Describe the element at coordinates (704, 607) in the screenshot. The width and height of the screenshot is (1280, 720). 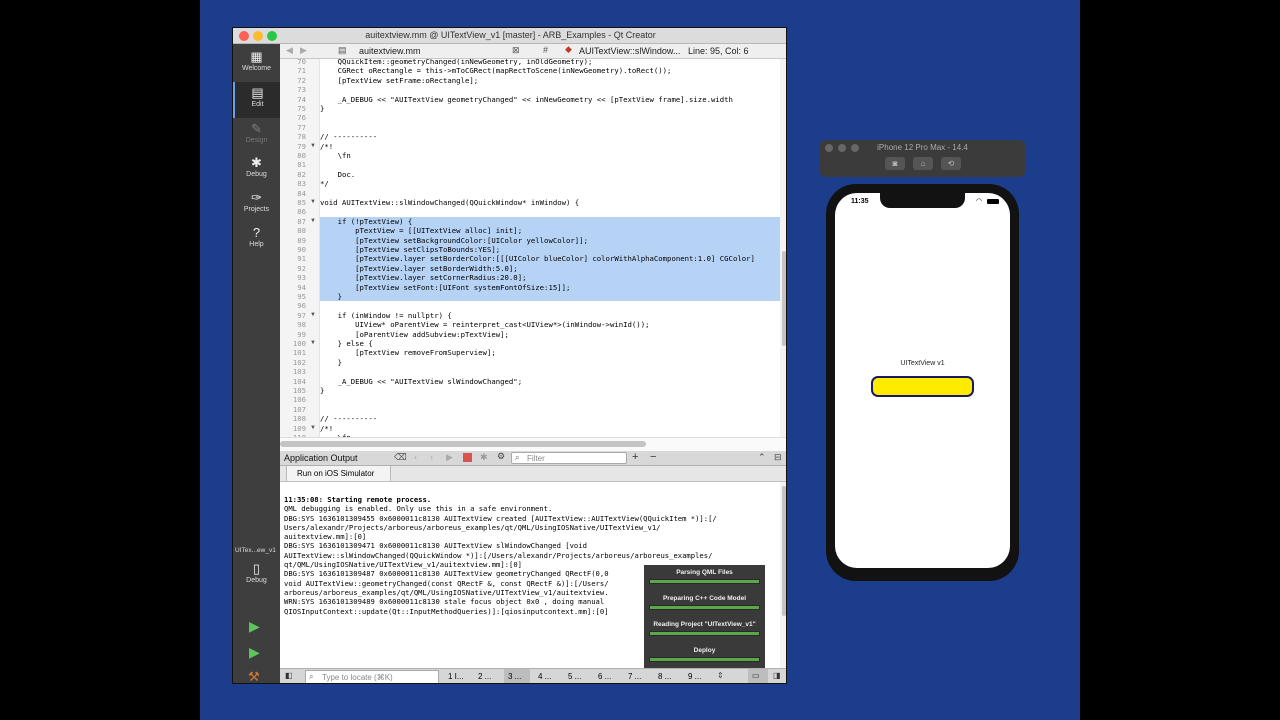
I see `progress-bar-code-model` at that location.